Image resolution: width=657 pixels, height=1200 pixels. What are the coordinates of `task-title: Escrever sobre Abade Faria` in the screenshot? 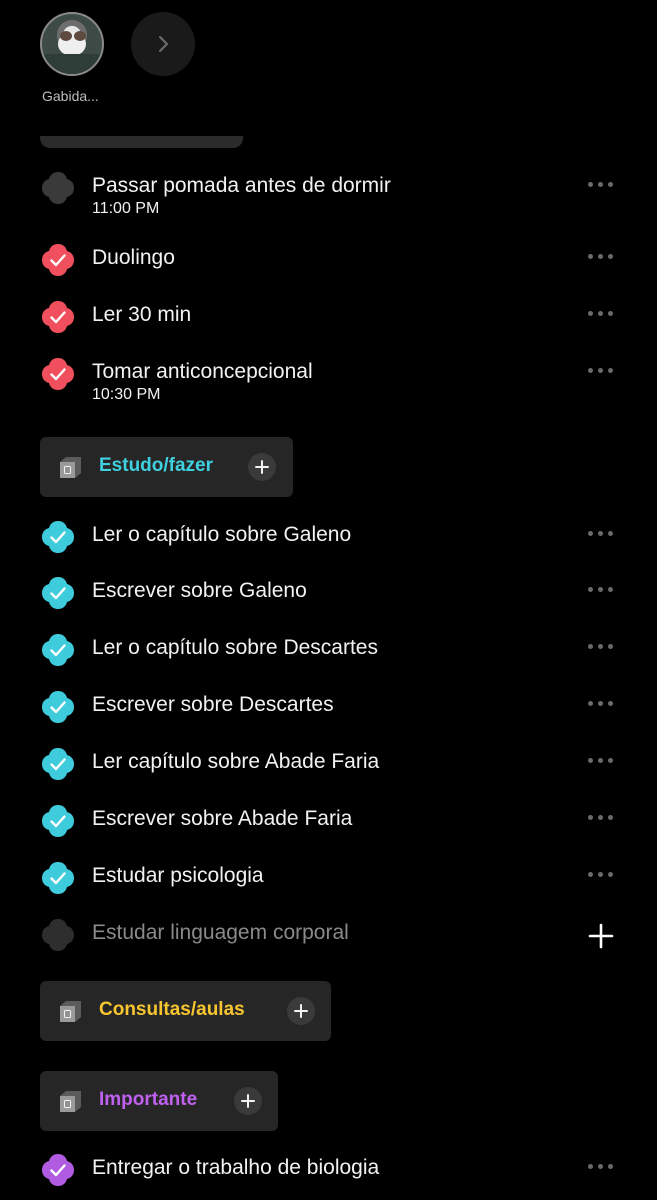 It's located at (222, 818).